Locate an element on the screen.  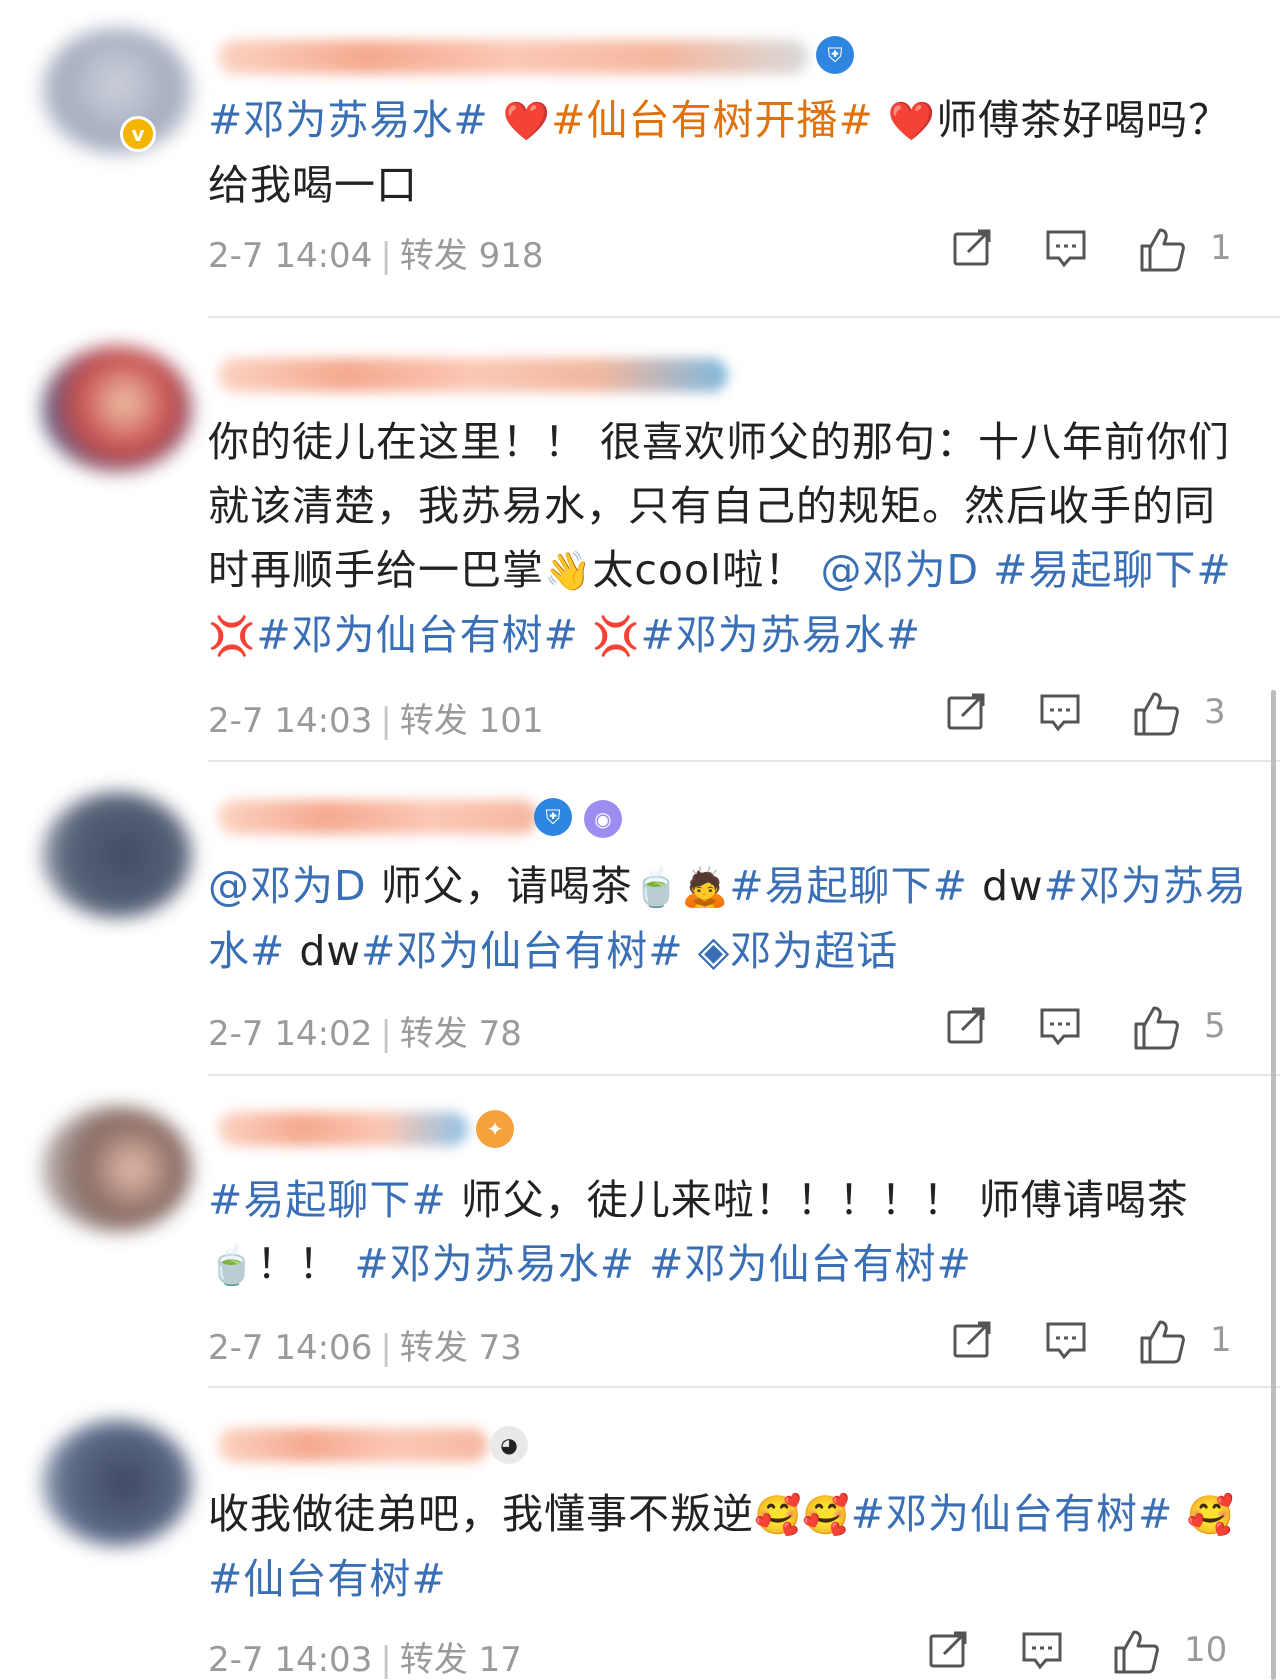
pufferfish-badge-icon: ✦ is located at coordinates (495, 1129).